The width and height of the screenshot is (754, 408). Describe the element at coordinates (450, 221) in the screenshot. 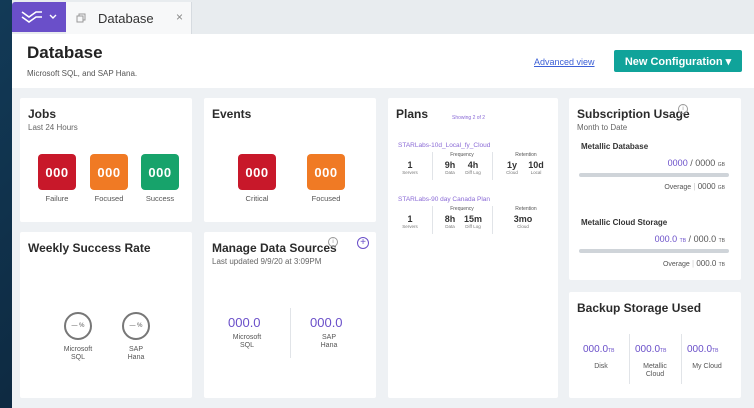

I see `plan-data-frequency: 8h Data` at that location.